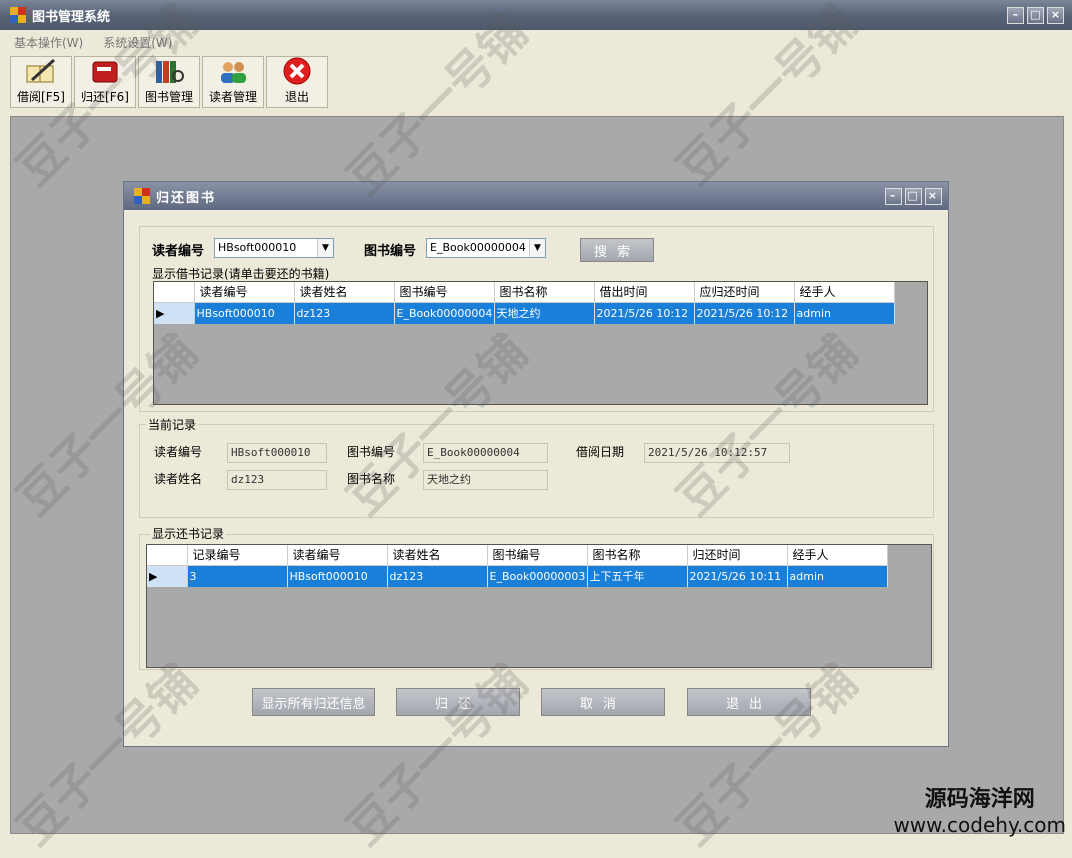 The image size is (1072, 858). I want to click on borrow-records-caption: 显示借书记录(请单击要还的书籍), so click(241, 274).